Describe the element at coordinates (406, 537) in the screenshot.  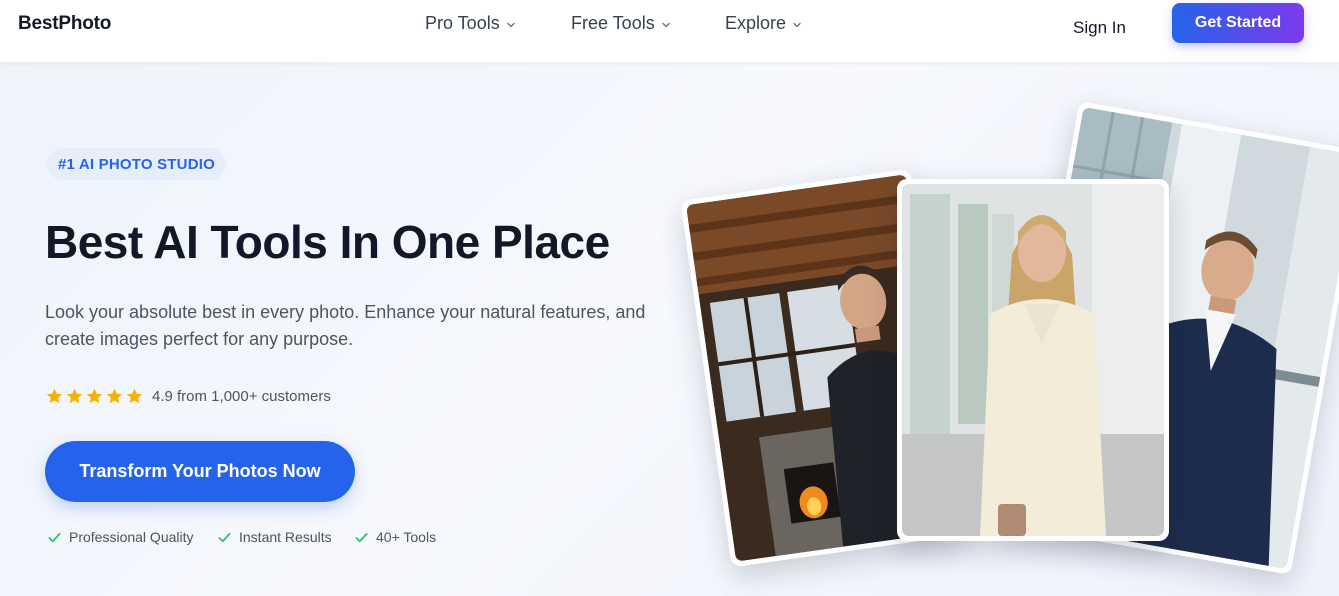
I see `feature-label: 40+ Tools` at that location.